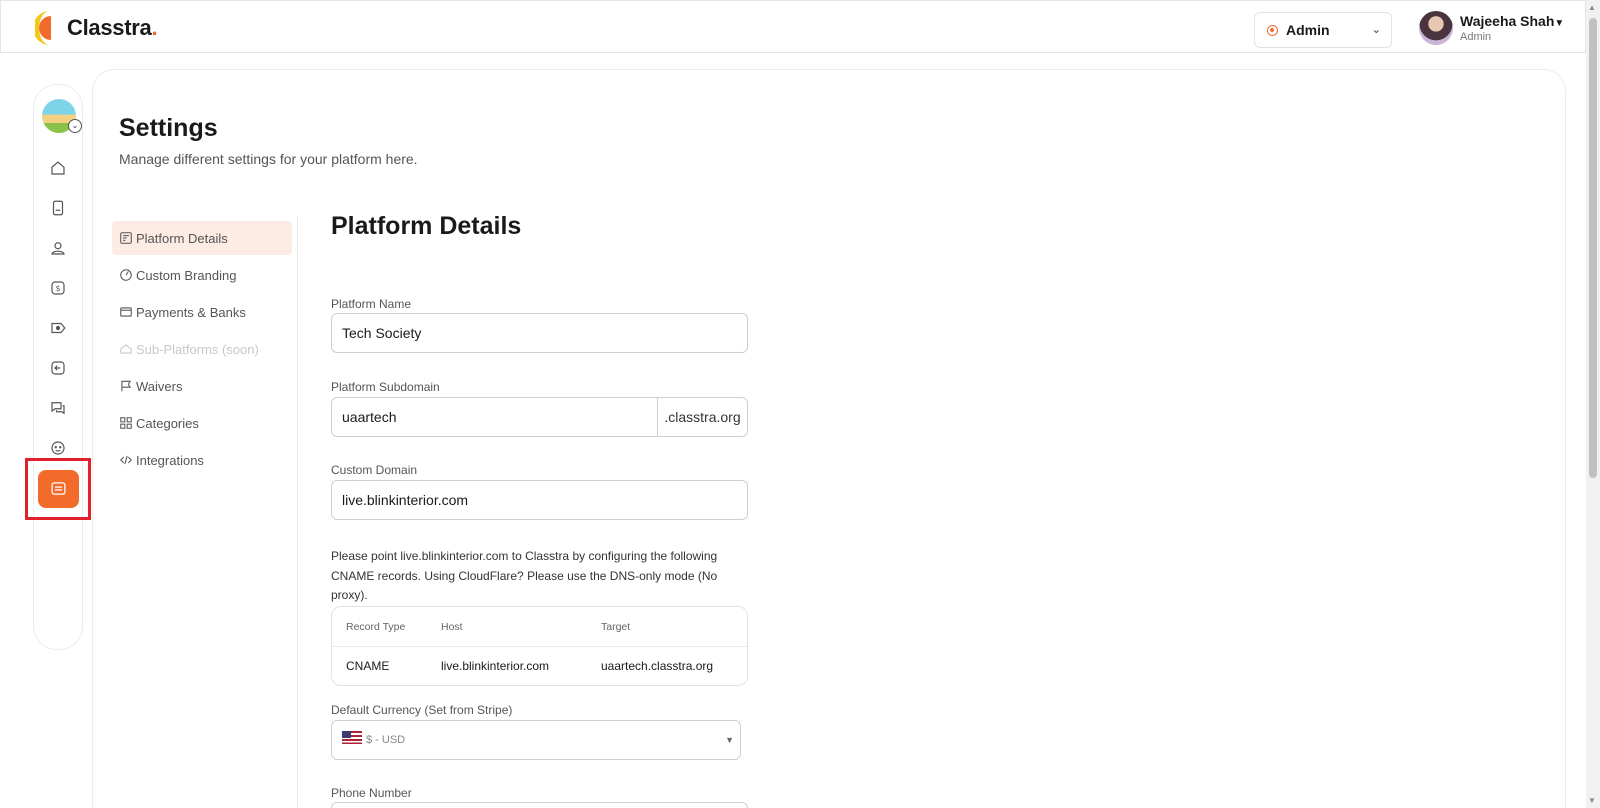 This screenshot has height=808, width=1600. I want to click on code-icon, so click(126, 460).